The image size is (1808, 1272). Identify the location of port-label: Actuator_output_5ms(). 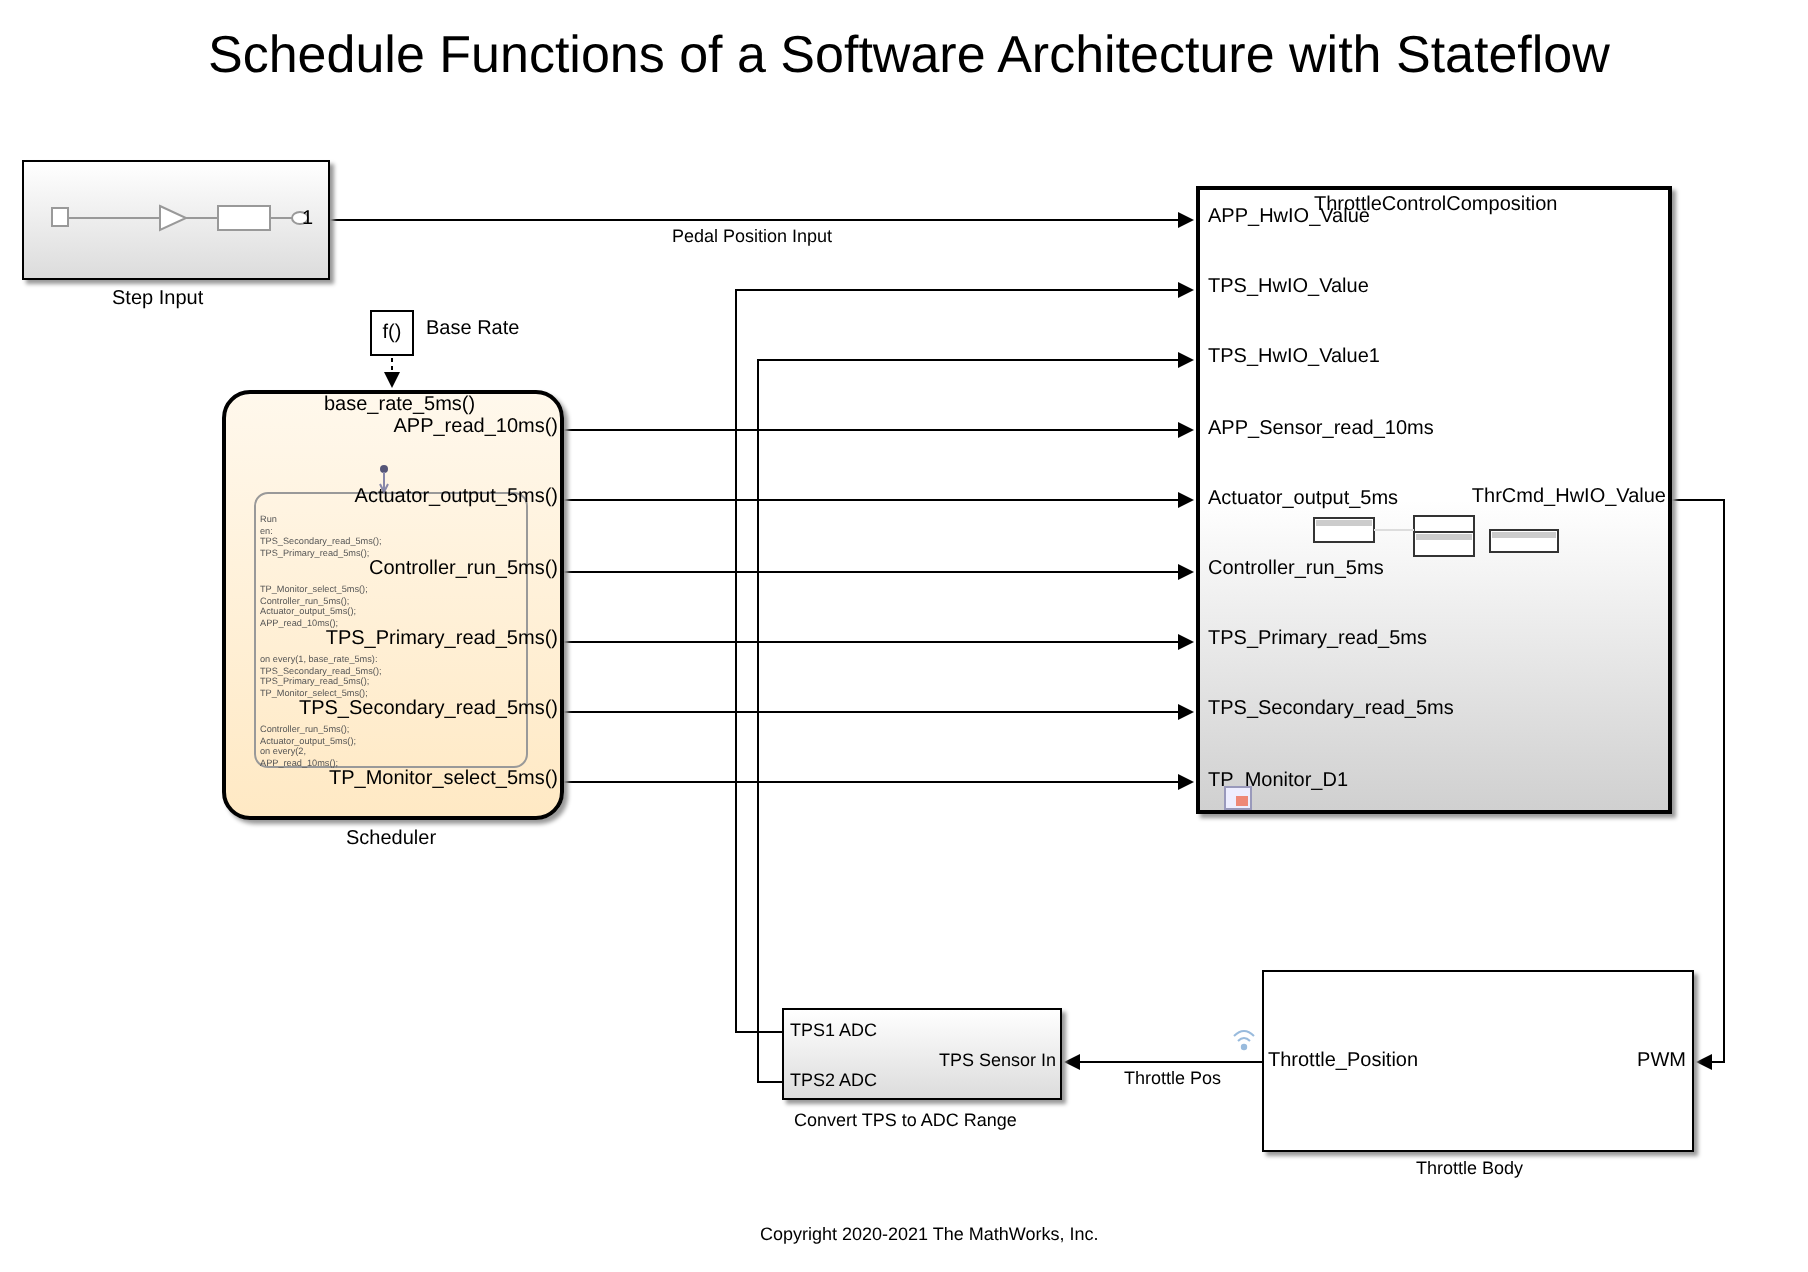
(456, 498).